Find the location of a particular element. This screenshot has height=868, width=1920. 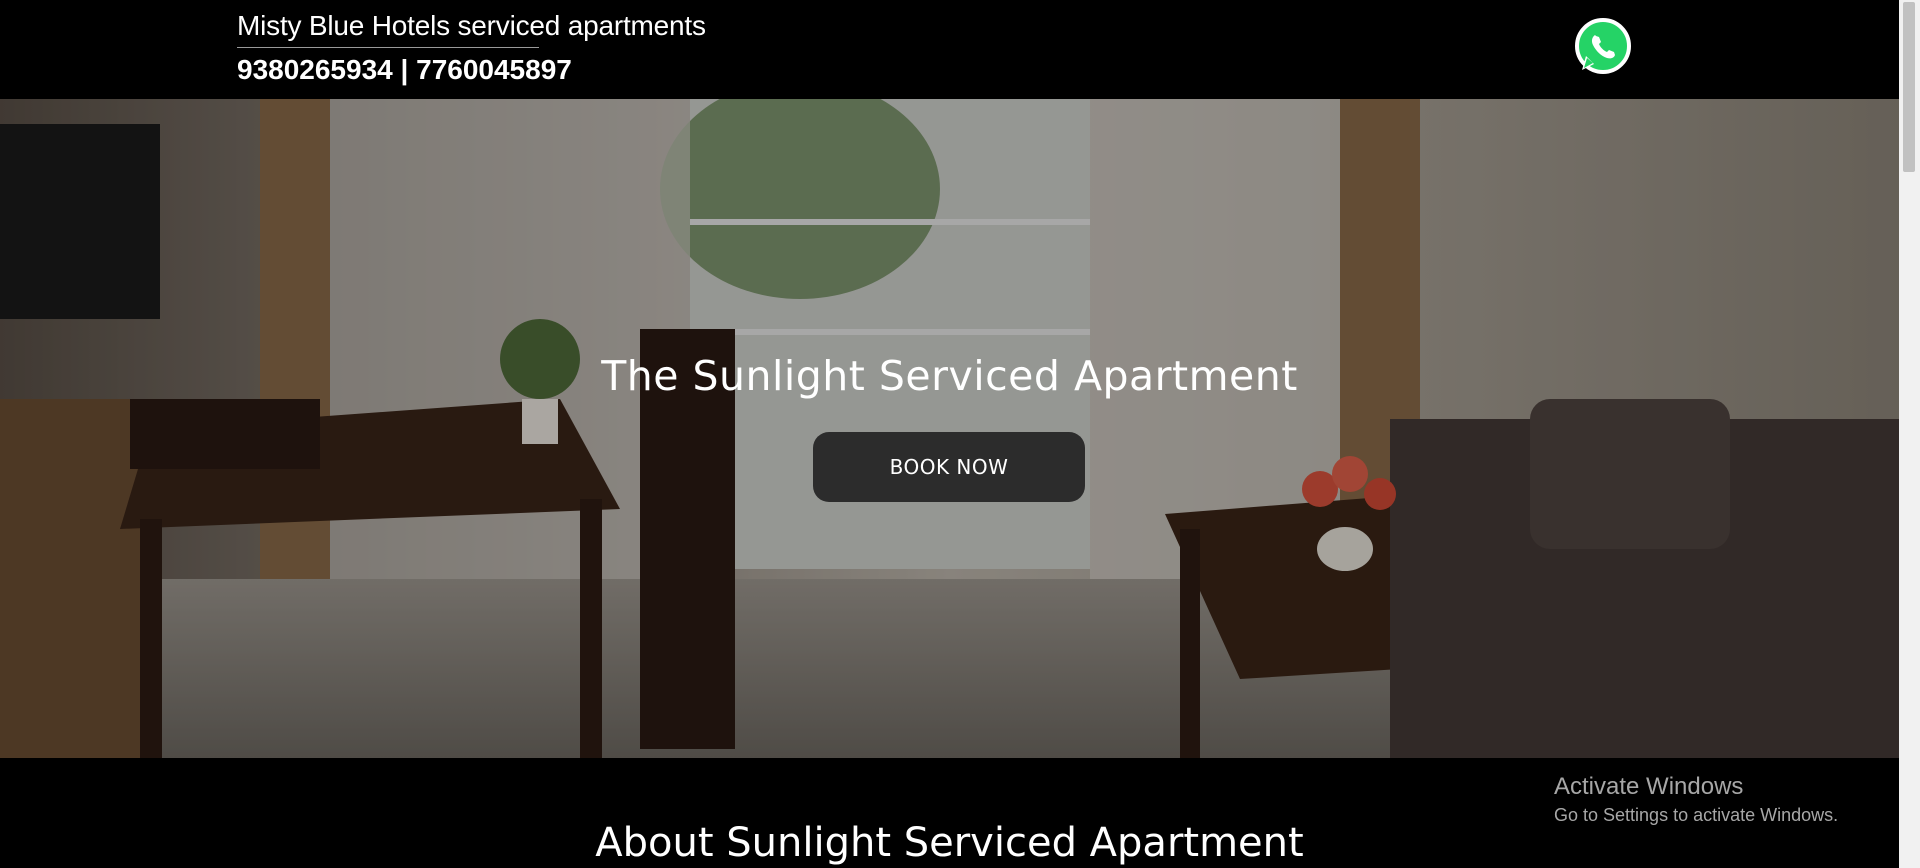

phone-numbers: 9380265934 | 7760045897 is located at coordinates (404, 70).